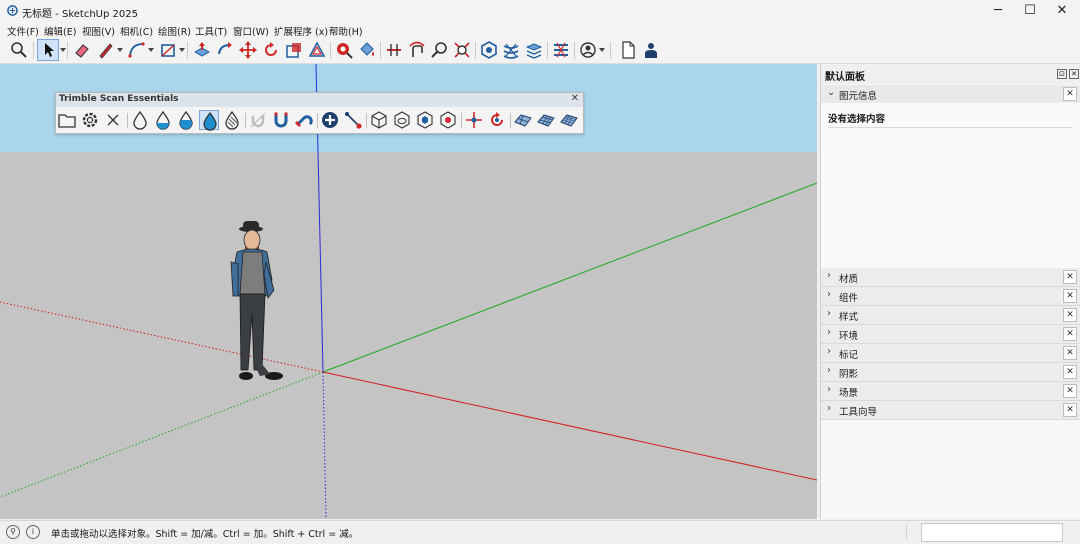 This screenshot has height=544, width=1080. Describe the element at coordinates (440, 50) in the screenshot. I see `zoom-window-icon` at that location.